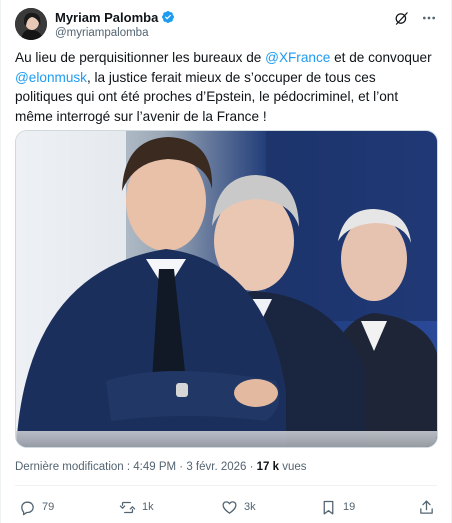  I want to click on like-button: 3k, so click(238, 507).